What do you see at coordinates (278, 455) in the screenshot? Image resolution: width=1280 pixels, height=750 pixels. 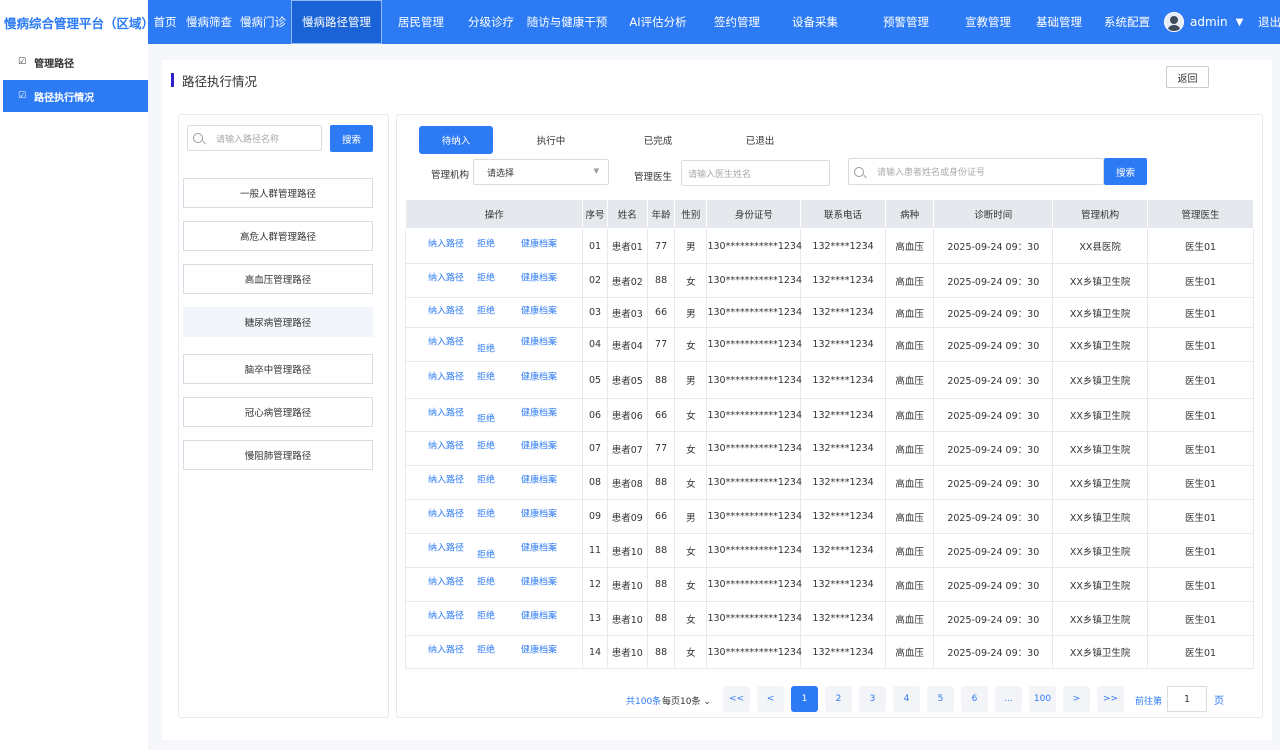 I see `path-item-copd: 慢阻肺管理路径` at bounding box center [278, 455].